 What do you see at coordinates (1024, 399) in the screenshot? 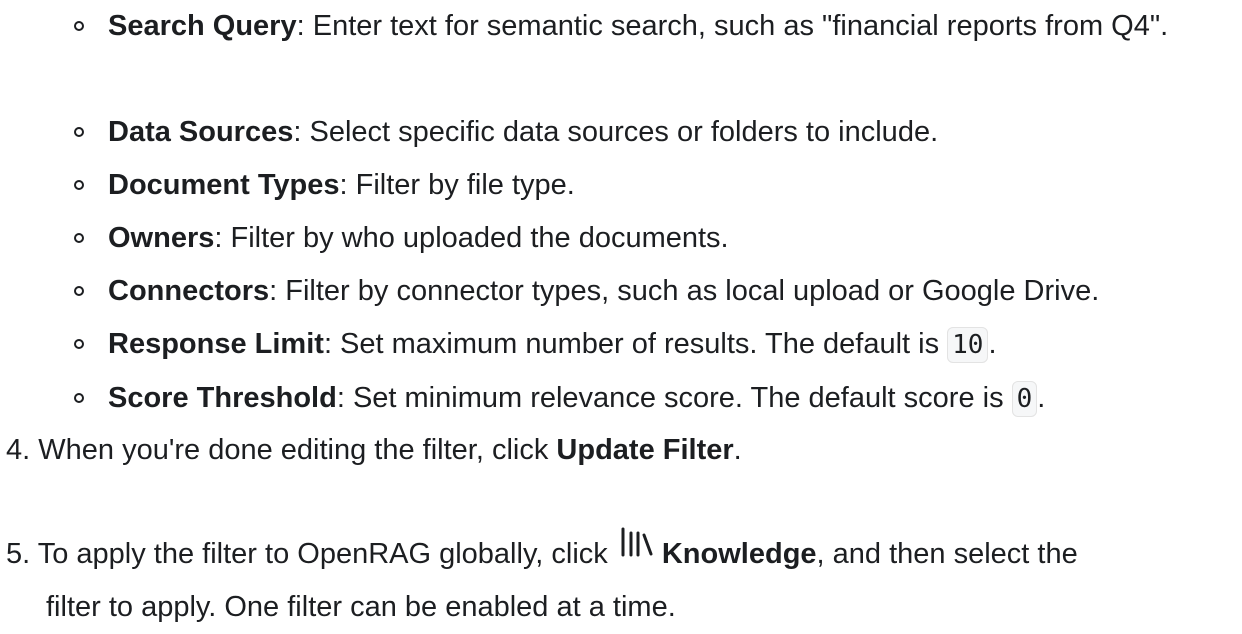
I see `inline-code: 0` at bounding box center [1024, 399].